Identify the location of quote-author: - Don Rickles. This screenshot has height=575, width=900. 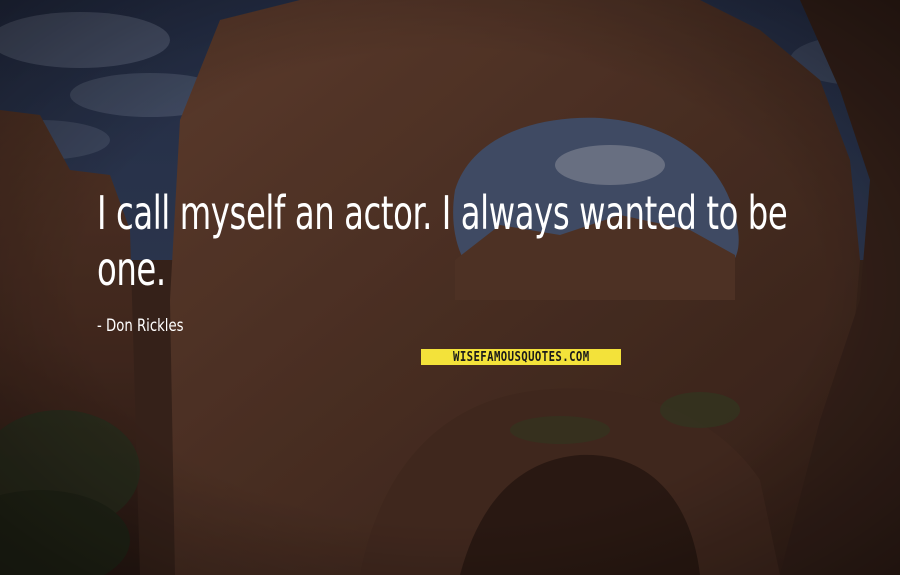
(140, 326).